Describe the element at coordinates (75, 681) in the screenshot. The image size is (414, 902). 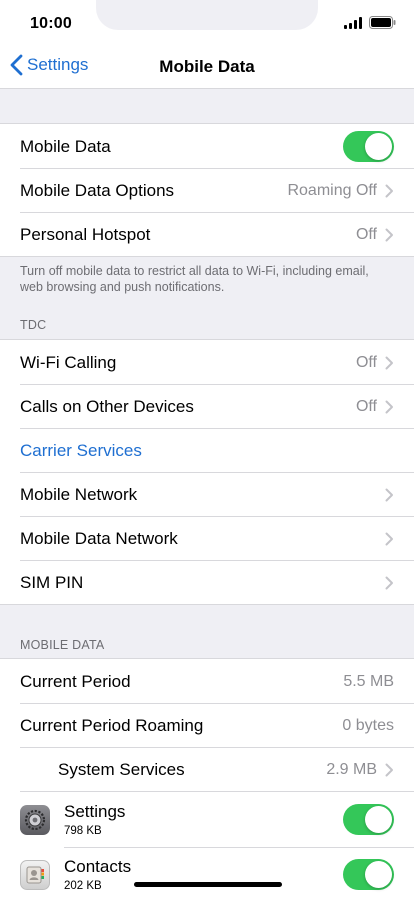
I see `current-period-label: Current Period` at that location.